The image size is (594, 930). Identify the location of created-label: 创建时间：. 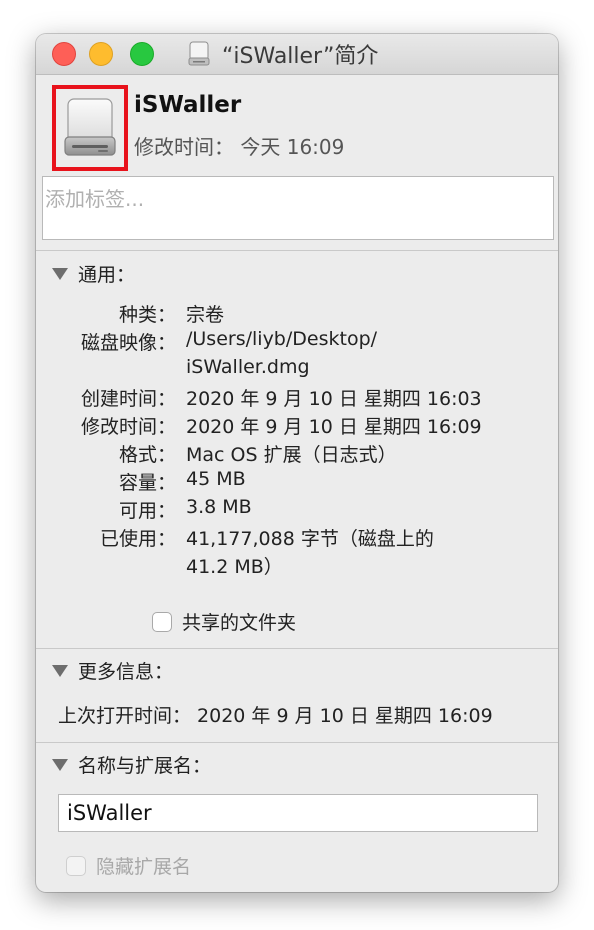
(128, 399).